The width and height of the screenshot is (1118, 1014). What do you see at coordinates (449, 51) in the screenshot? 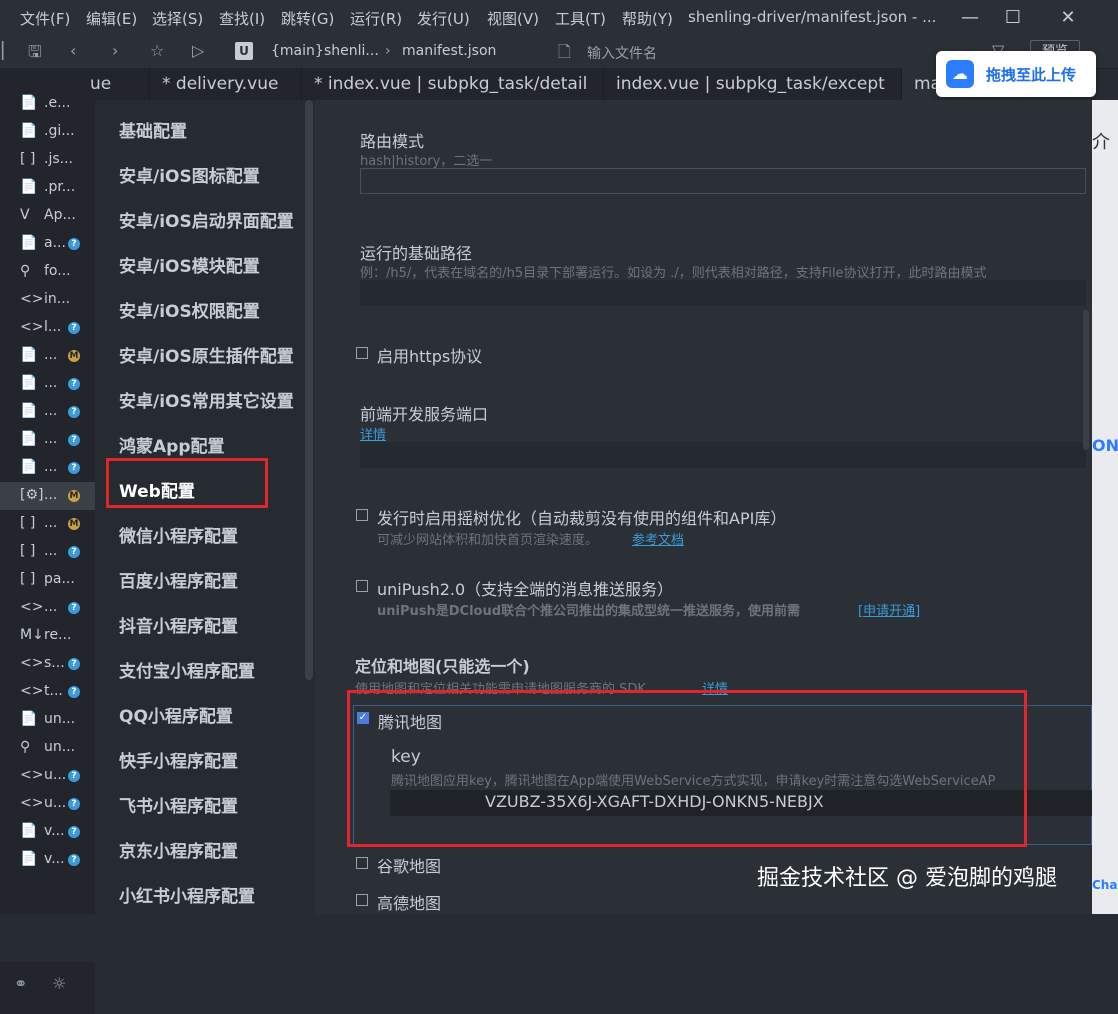
I see `file-breadcrumb: manifest.json` at bounding box center [449, 51].